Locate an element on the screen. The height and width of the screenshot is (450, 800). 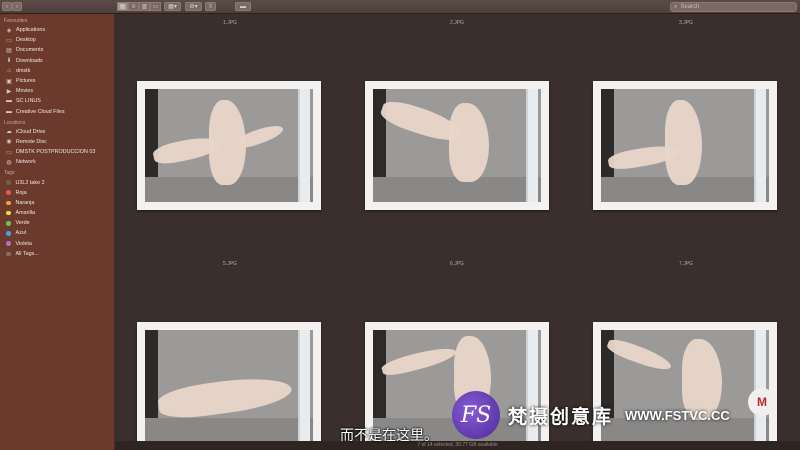
sidebar-tag-label: Verde is located at coordinates (22, 223).